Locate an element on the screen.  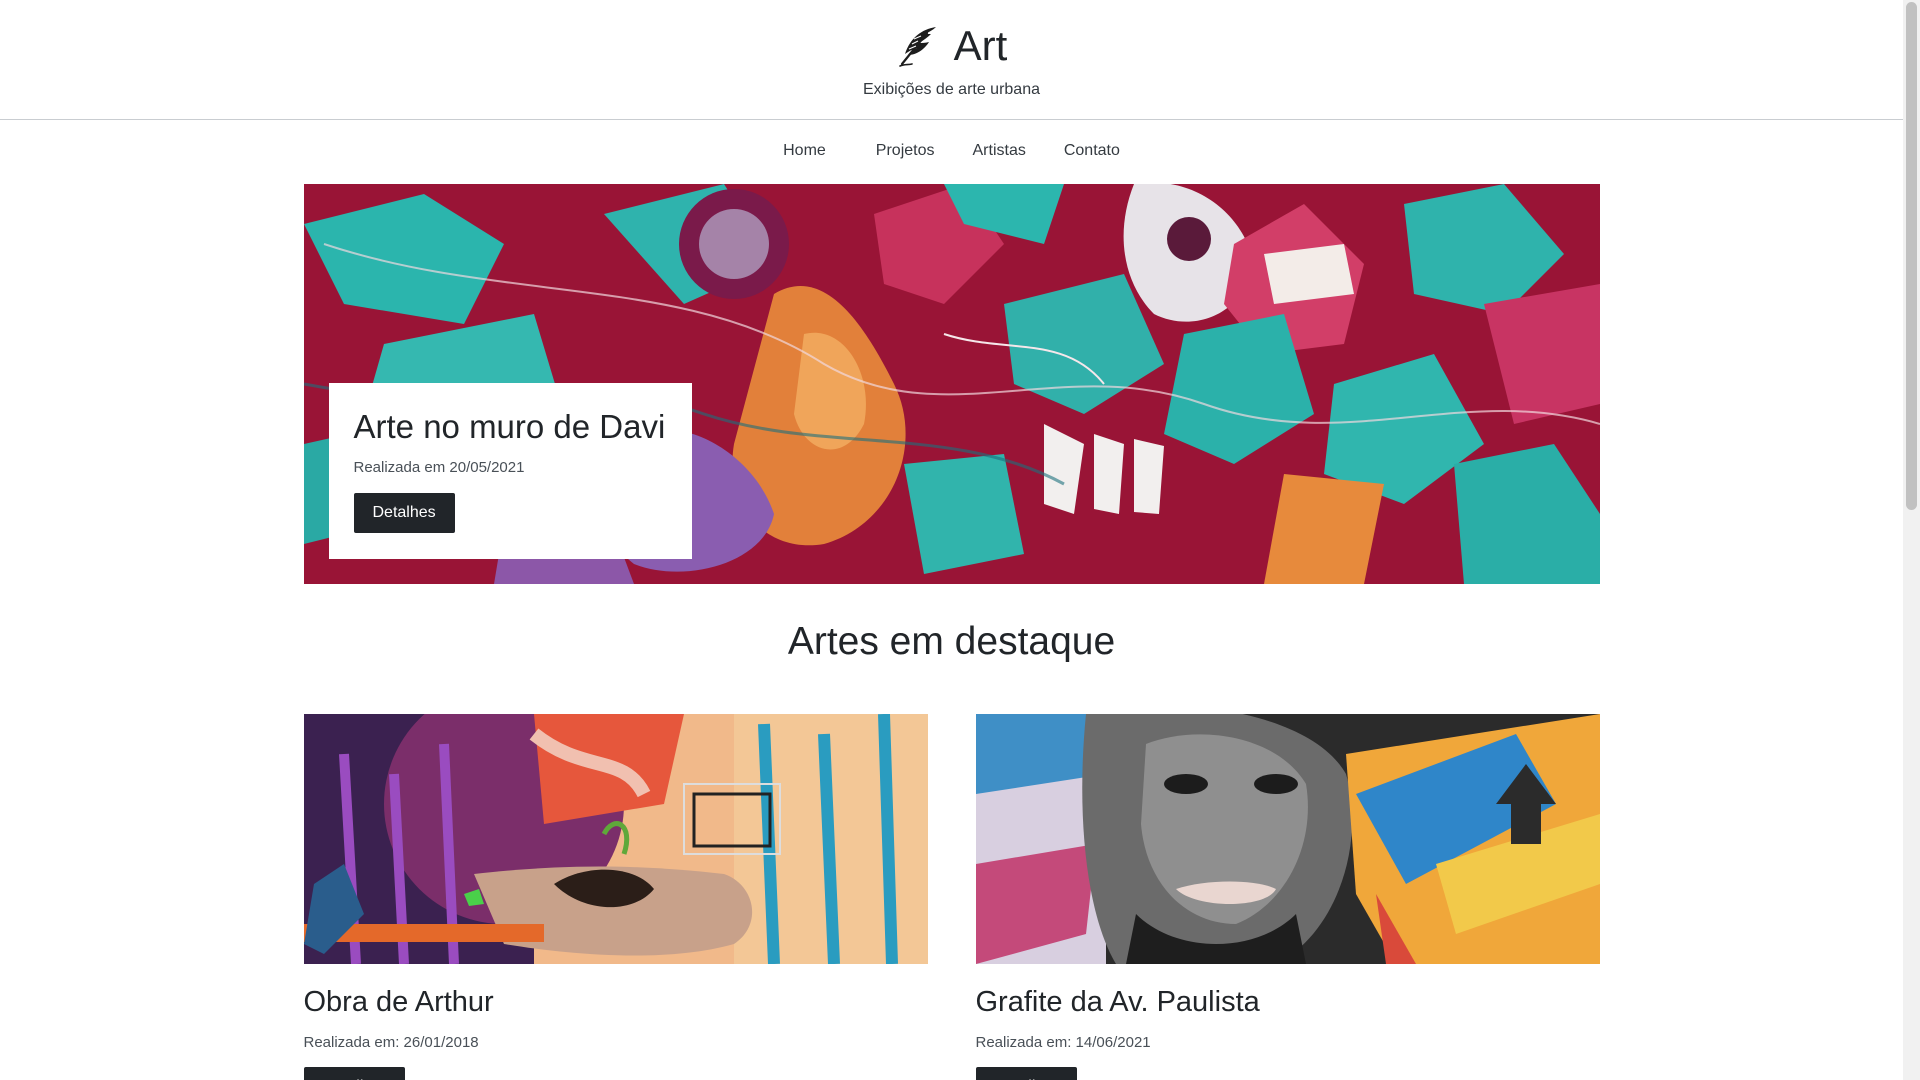
feather-icon is located at coordinates (918, 46).